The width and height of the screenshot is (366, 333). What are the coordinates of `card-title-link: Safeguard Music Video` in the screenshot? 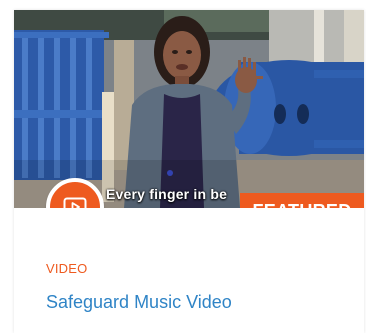 It's located at (139, 302).